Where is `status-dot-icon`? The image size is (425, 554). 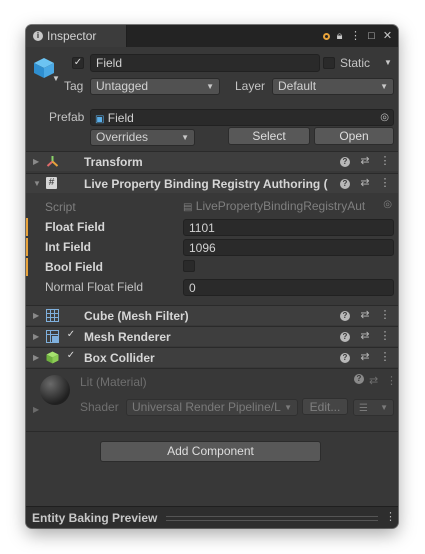
status-dot-icon is located at coordinates (326, 36).